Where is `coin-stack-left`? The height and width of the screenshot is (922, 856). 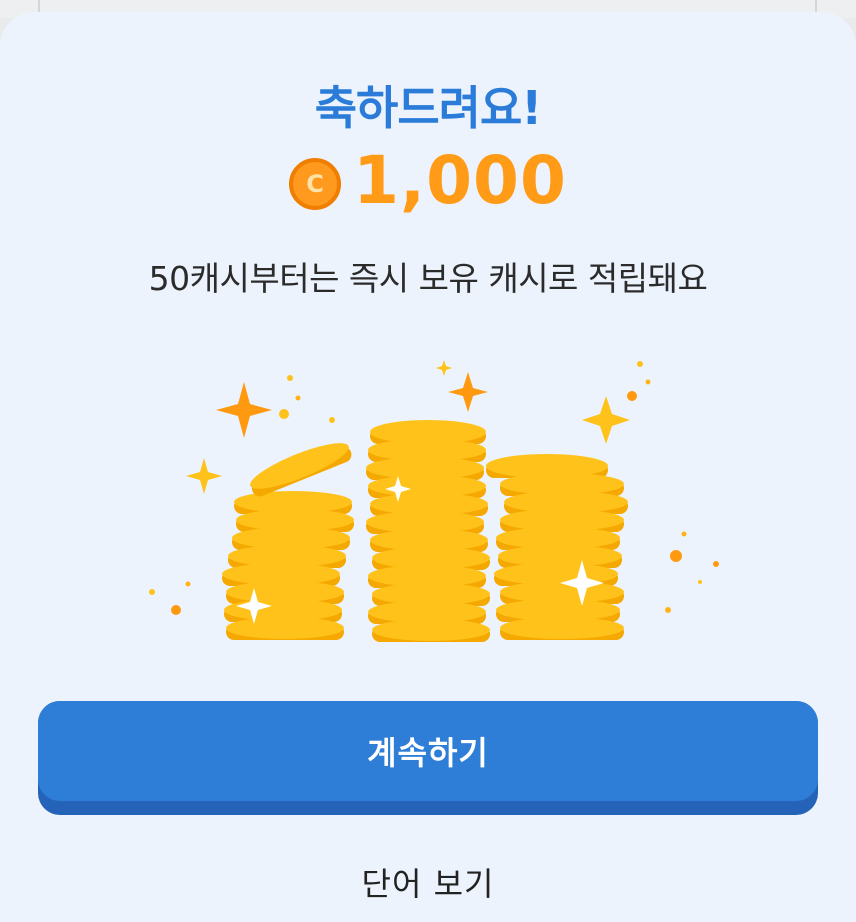 coin-stack-left is located at coordinates (288, 541).